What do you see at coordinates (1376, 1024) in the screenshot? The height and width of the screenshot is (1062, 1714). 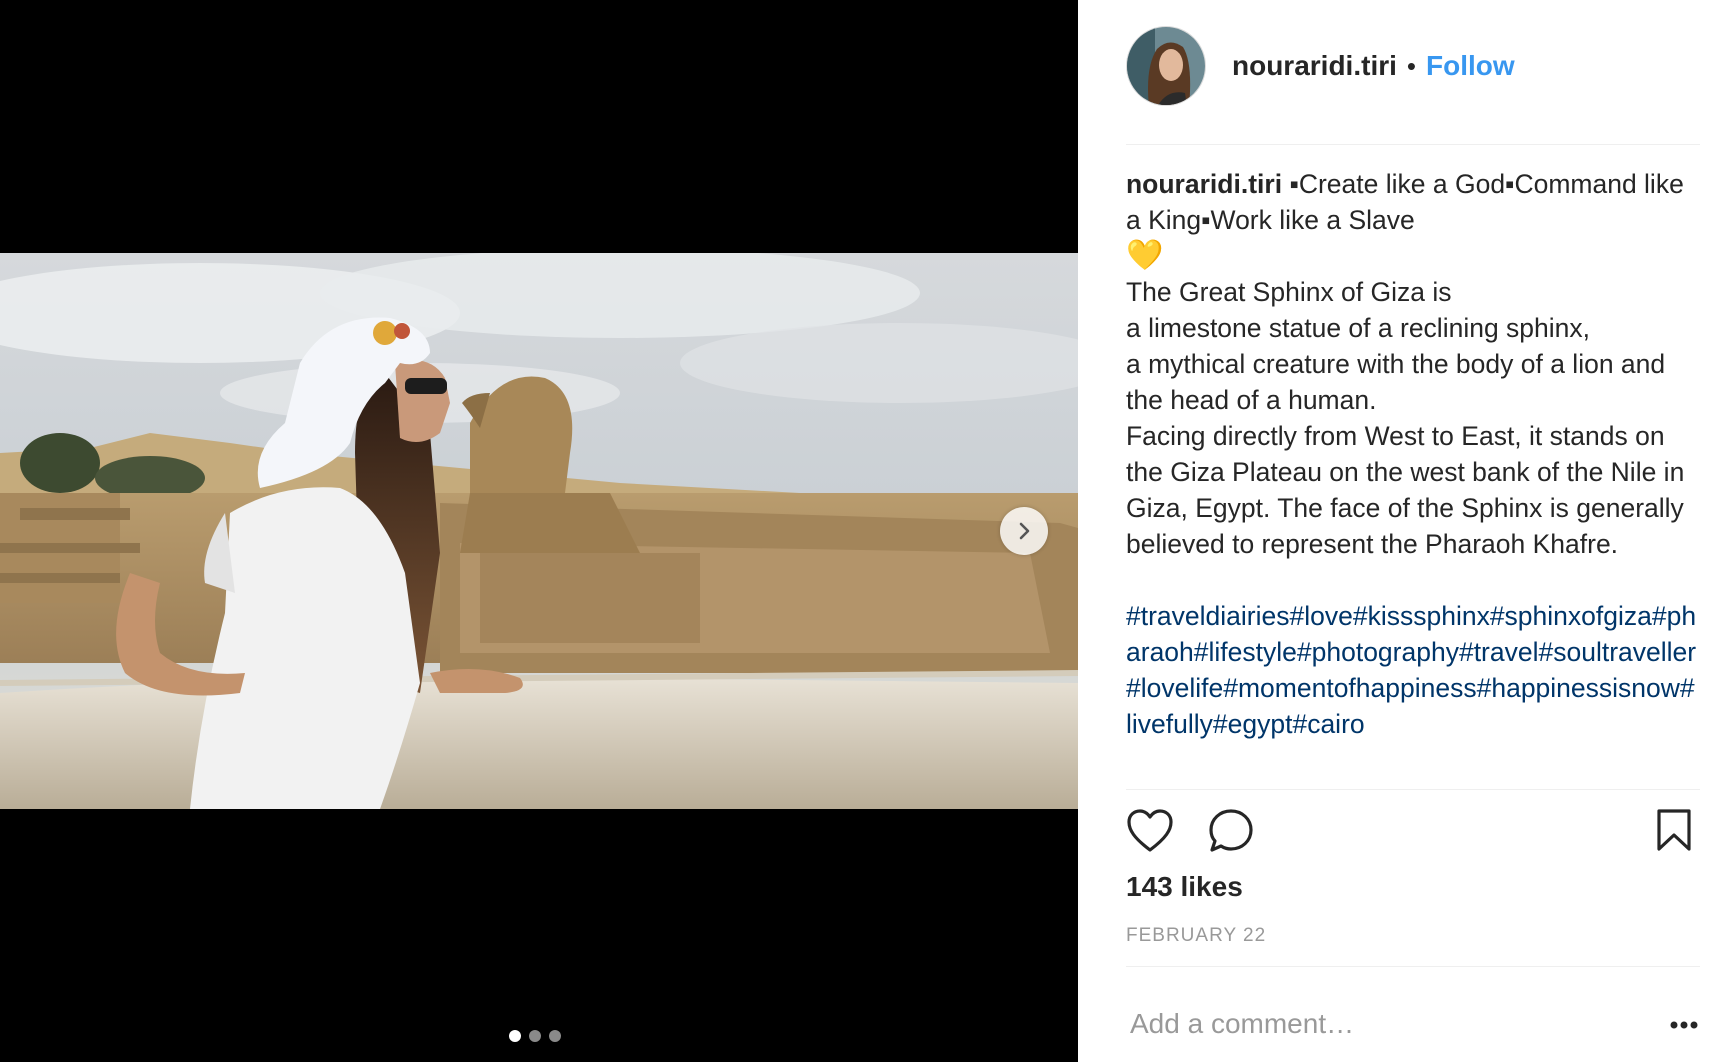 I see `comment-input` at bounding box center [1376, 1024].